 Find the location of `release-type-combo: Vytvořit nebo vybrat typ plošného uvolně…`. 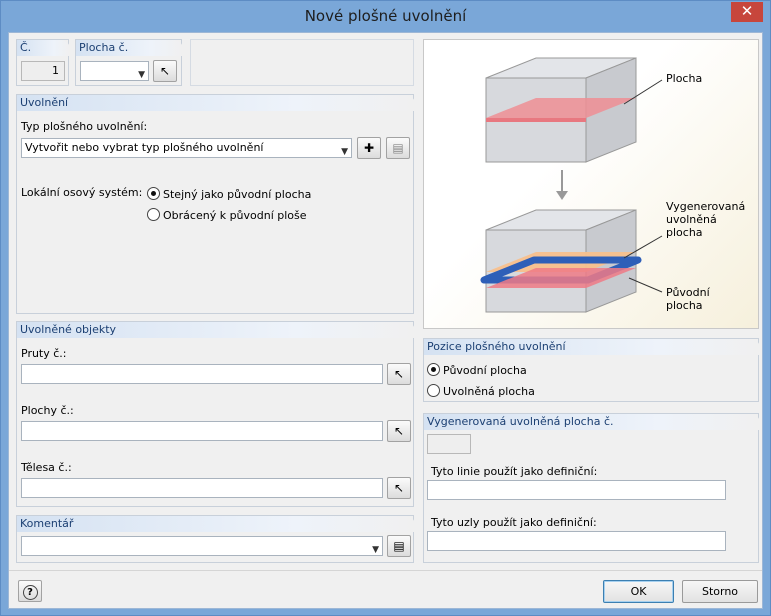

release-type-combo: Vytvořit nebo vybrat typ plošného uvolně… is located at coordinates (186, 148).